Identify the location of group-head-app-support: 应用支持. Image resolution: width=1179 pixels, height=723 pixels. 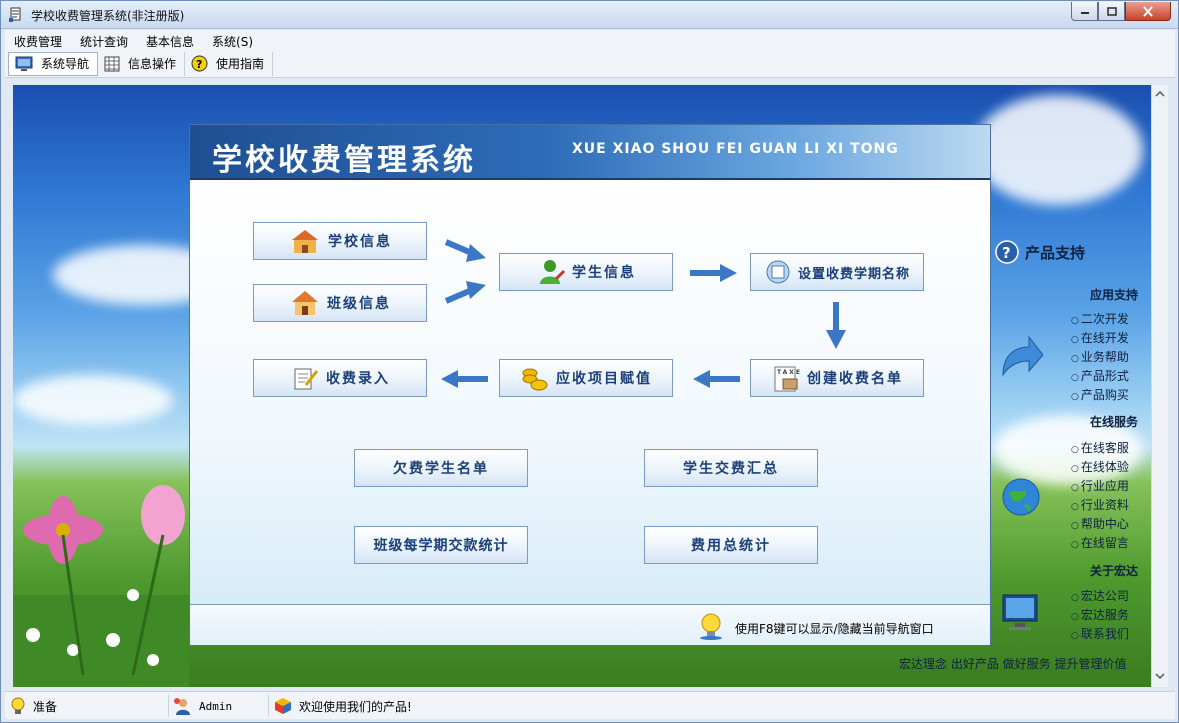
(1114, 295).